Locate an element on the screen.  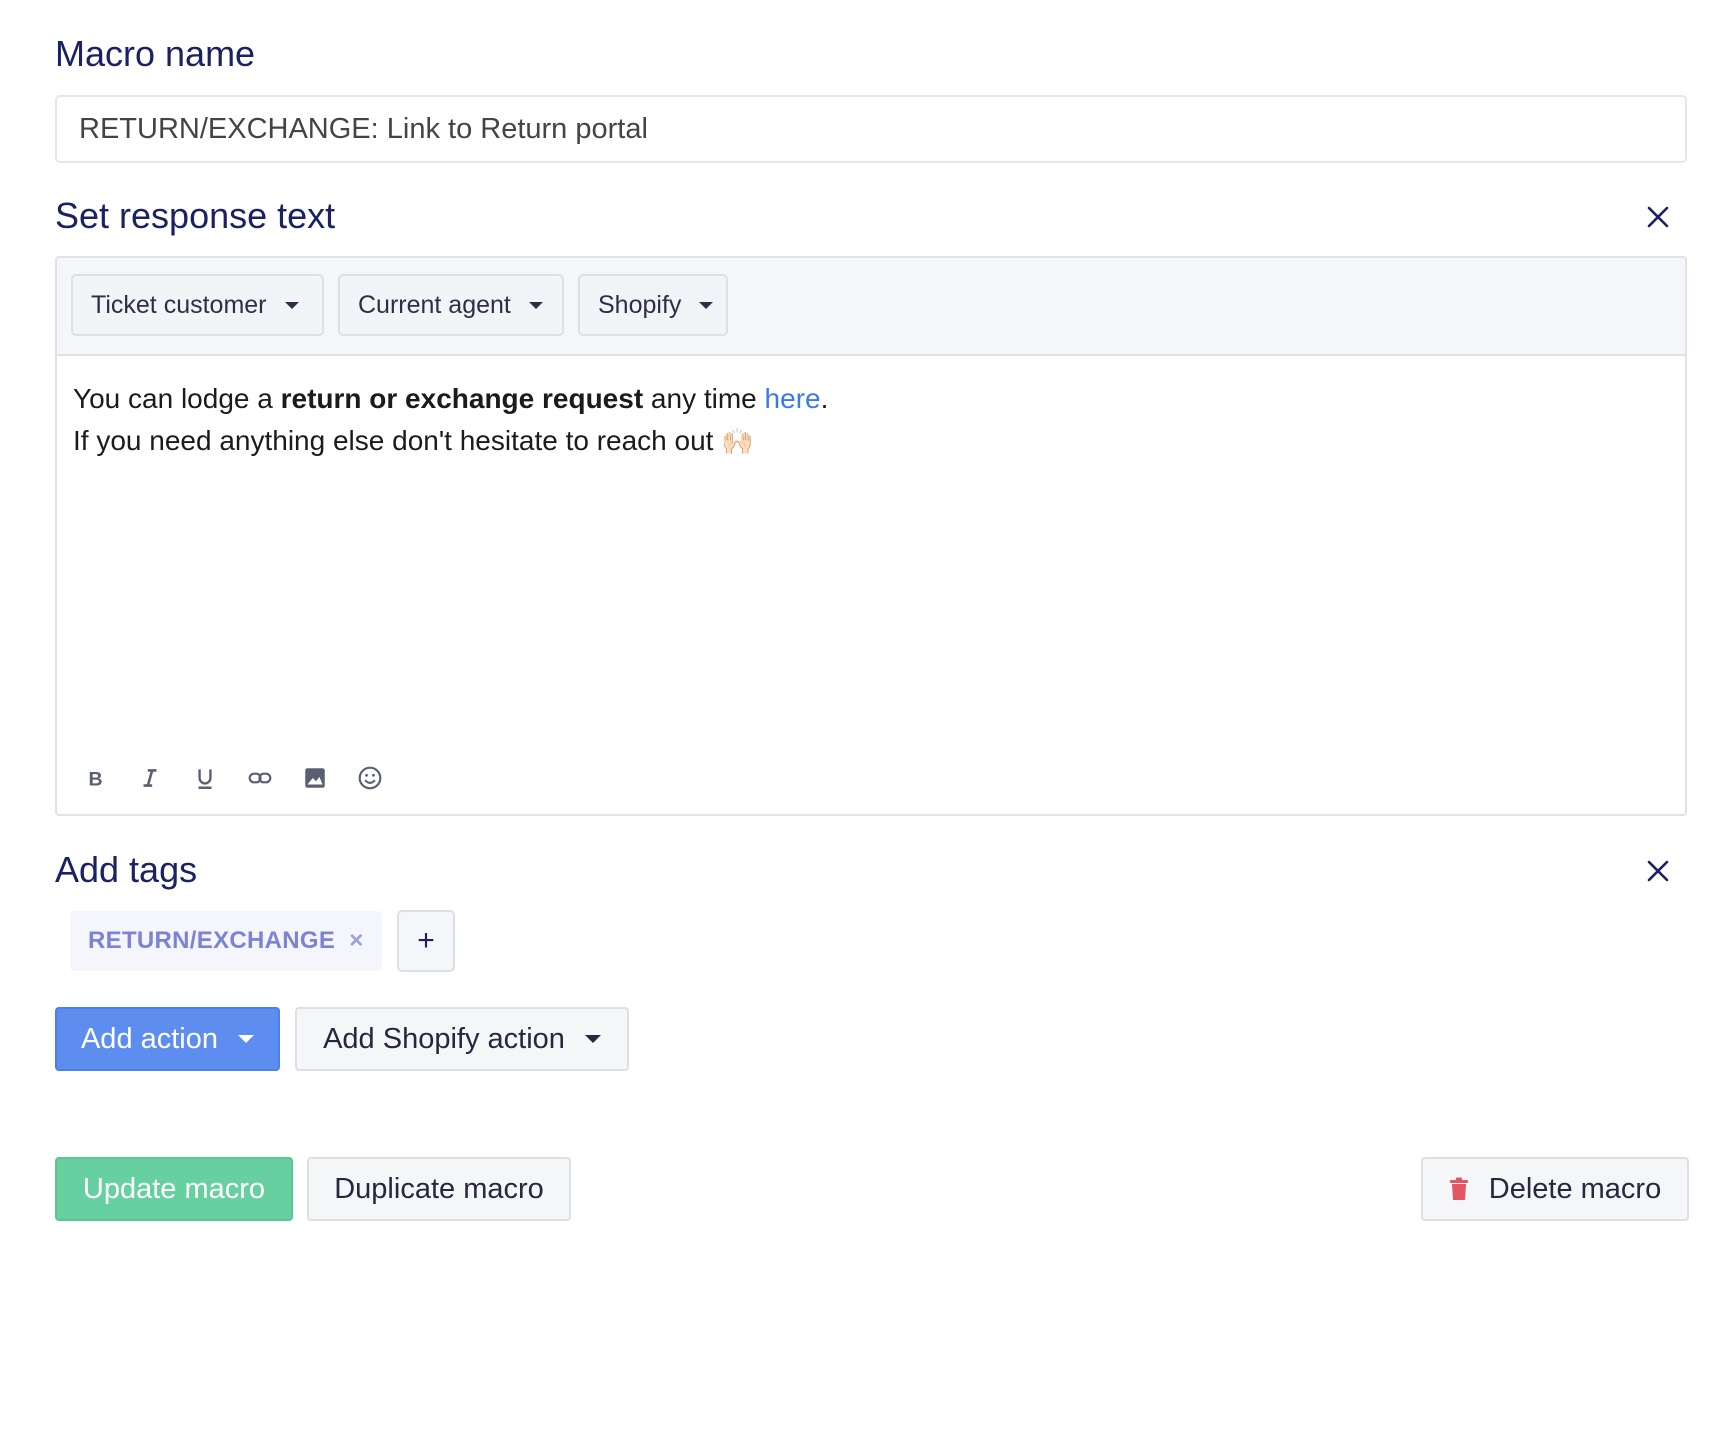
format-toolbar: B is located at coordinates (232, 778).